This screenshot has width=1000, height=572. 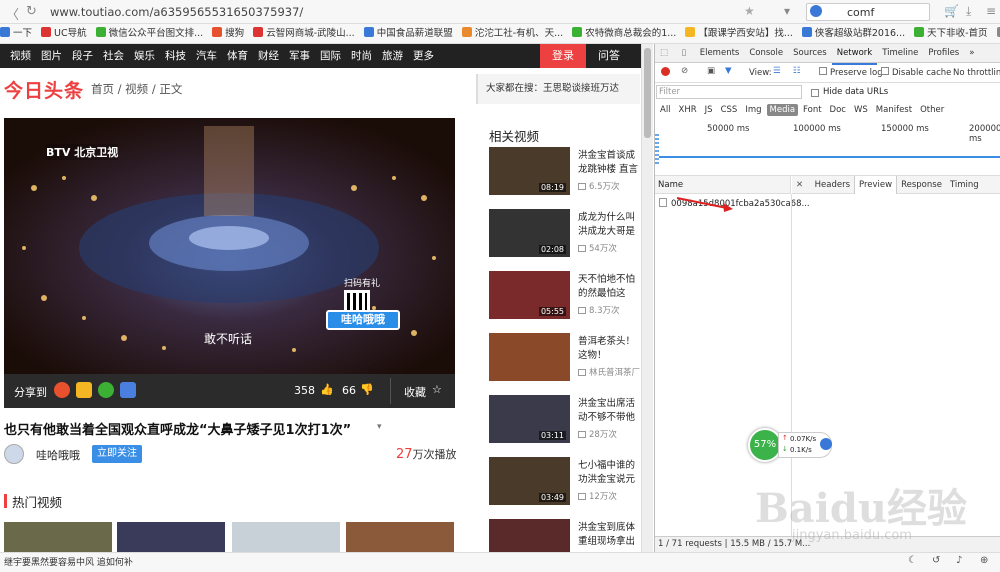 I want to click on type-filter: XHR, so click(x=688, y=110).